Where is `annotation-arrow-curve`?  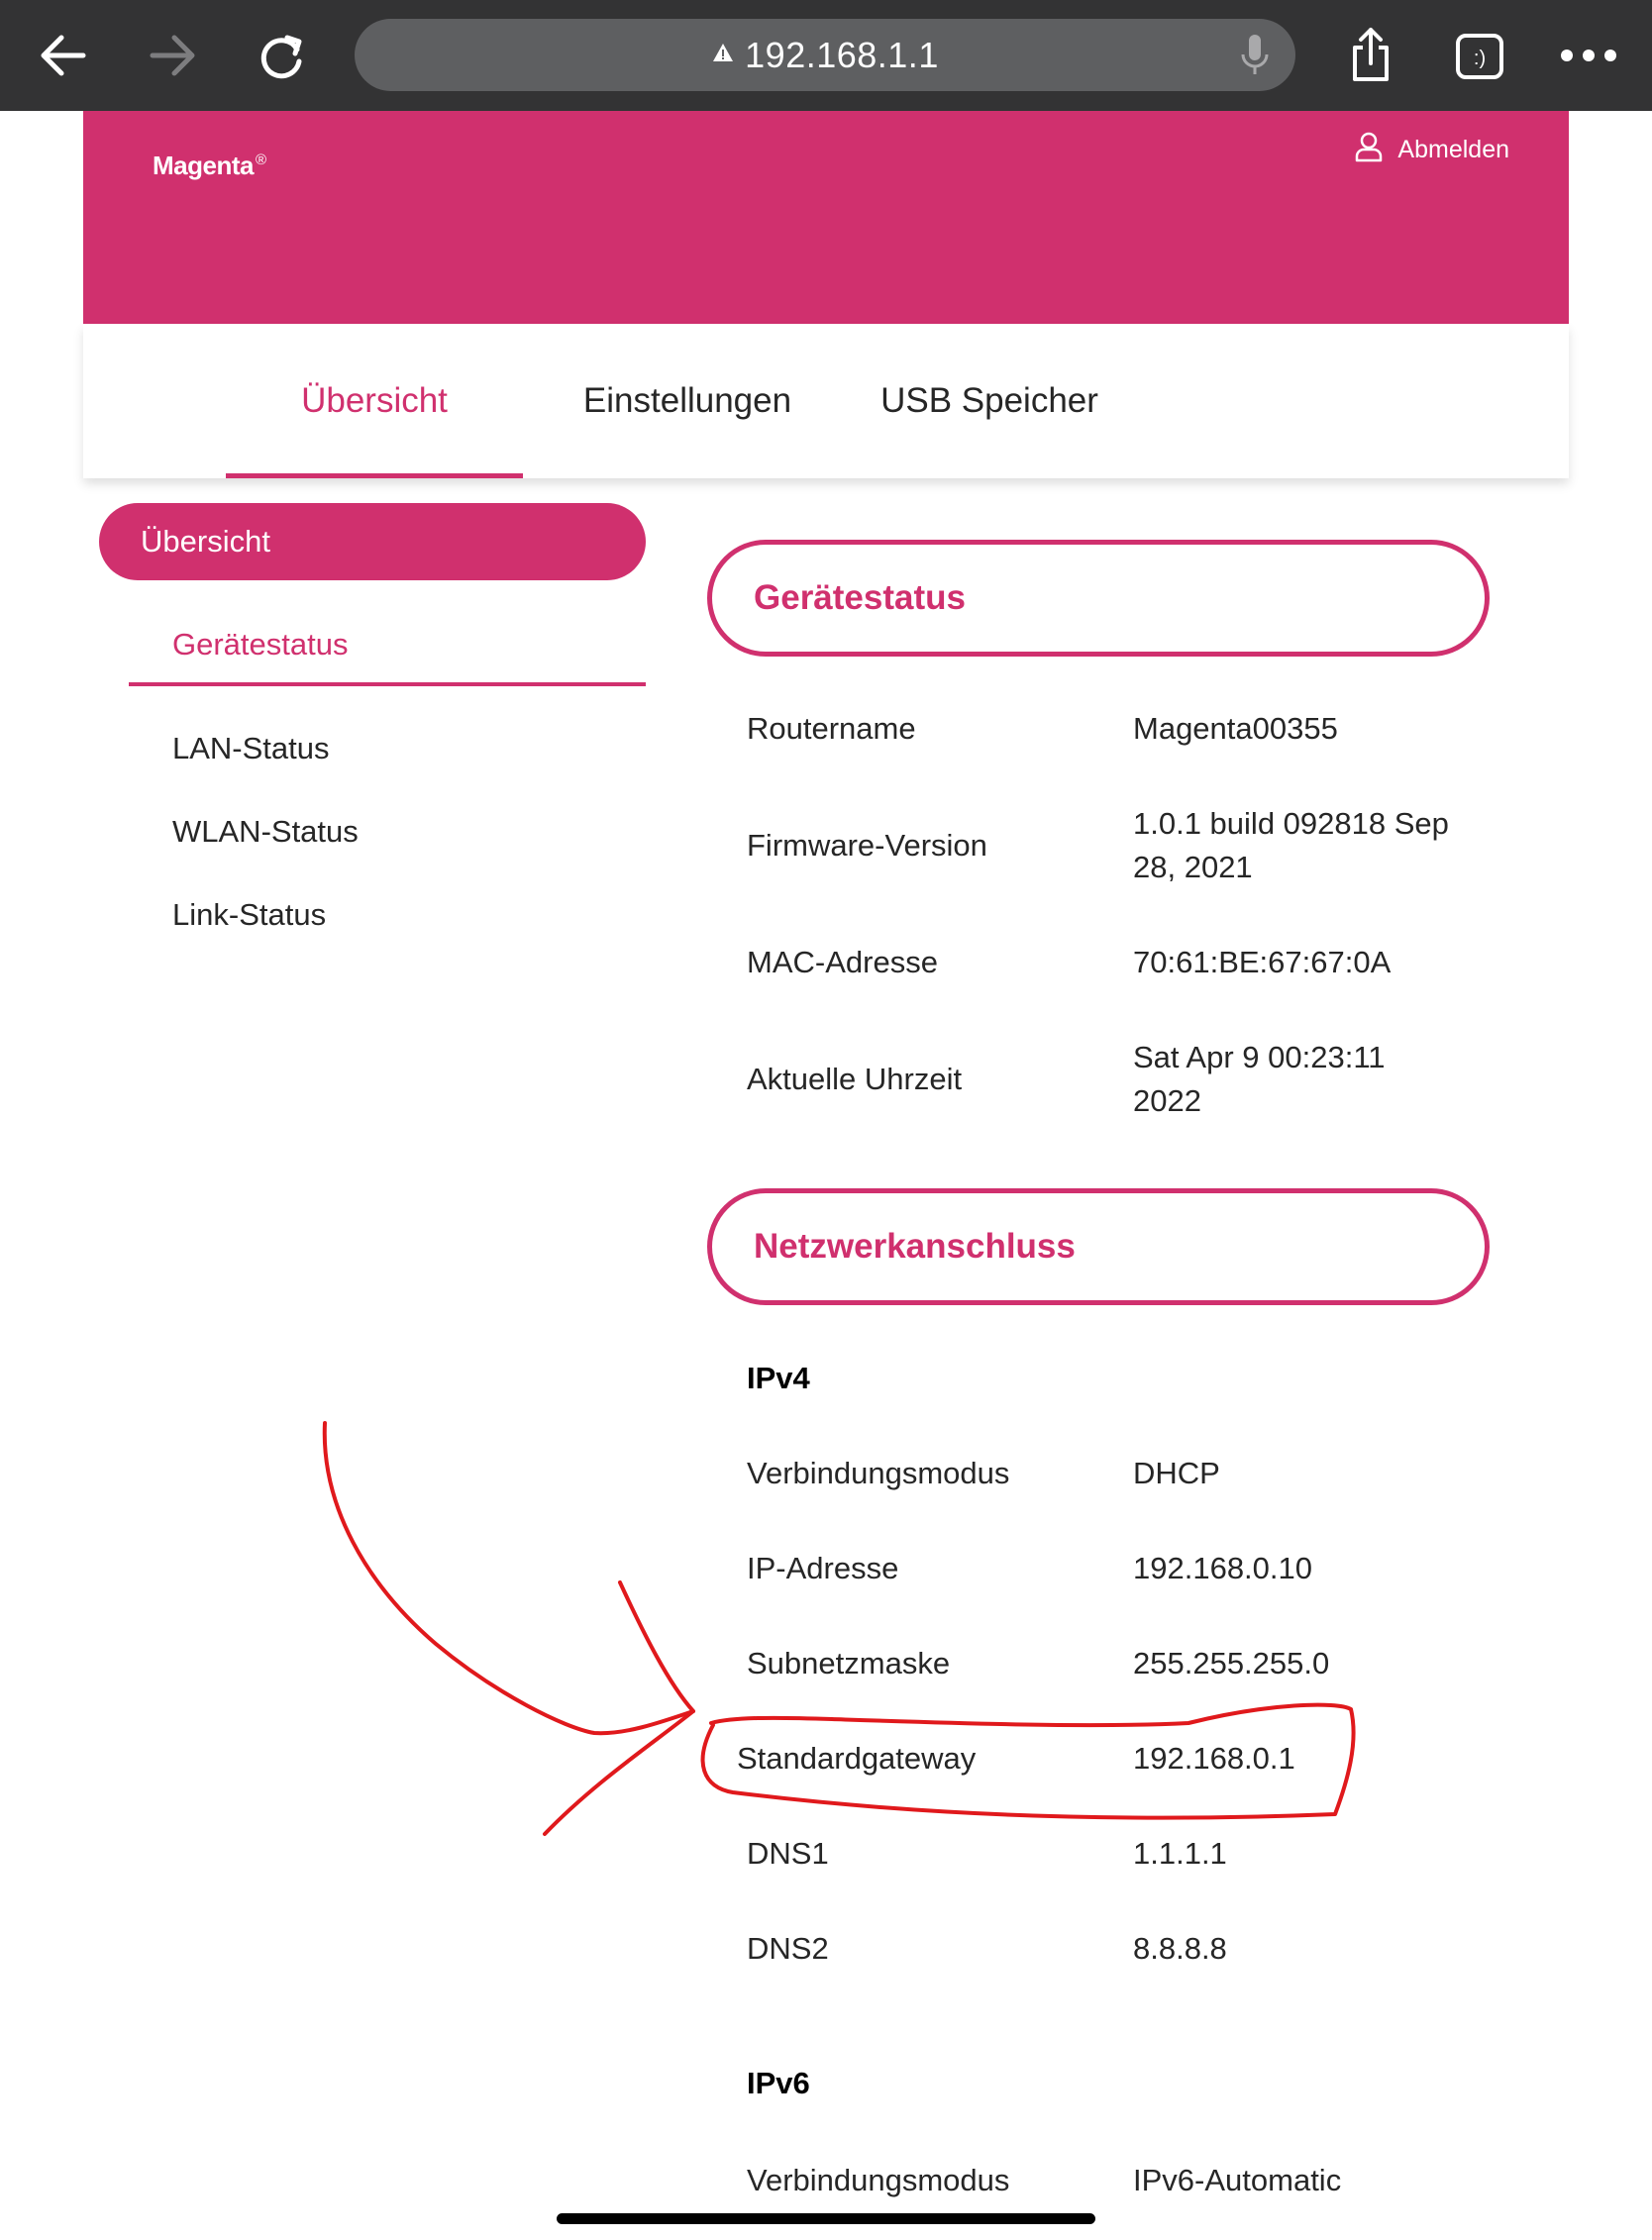
annotation-arrow-curve is located at coordinates (508, 1579).